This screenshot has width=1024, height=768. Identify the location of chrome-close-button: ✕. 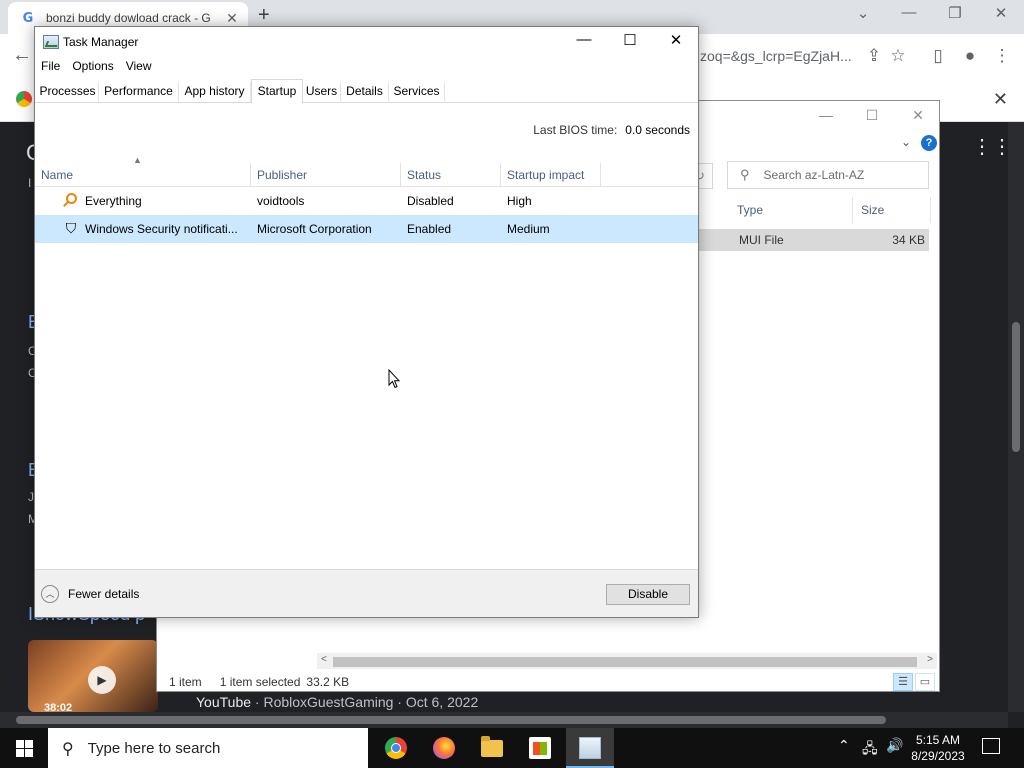
(1001, 13).